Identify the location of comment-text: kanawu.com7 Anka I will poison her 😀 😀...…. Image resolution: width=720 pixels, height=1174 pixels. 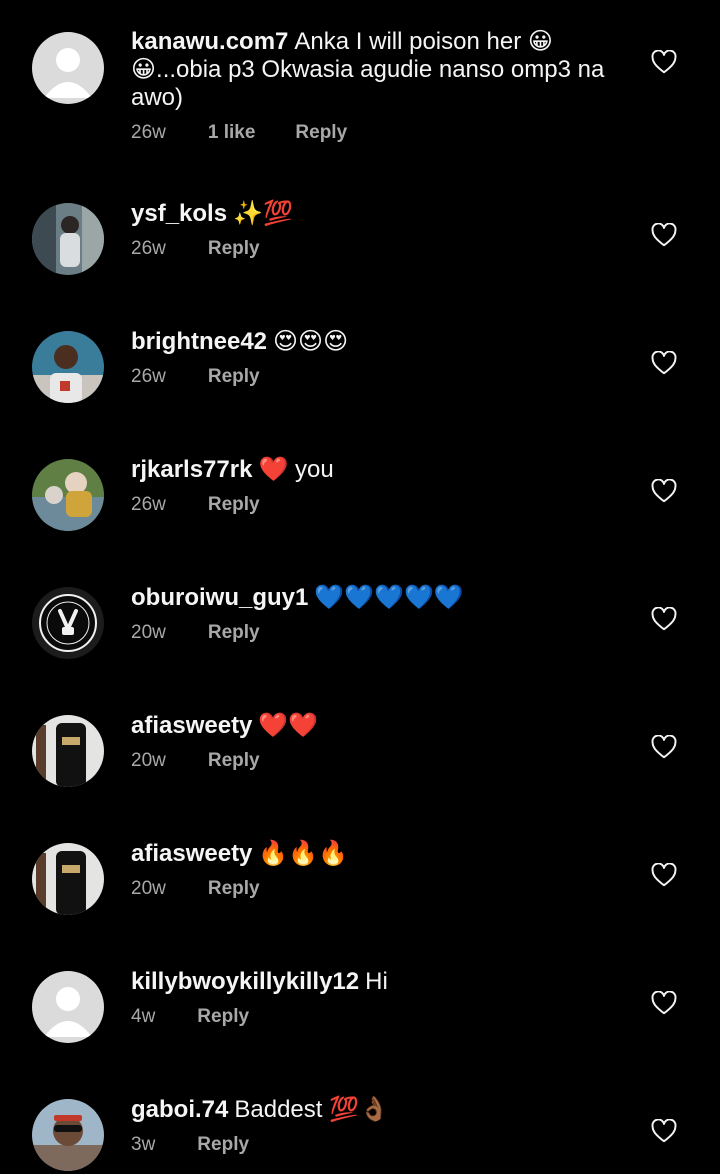
(370, 70).